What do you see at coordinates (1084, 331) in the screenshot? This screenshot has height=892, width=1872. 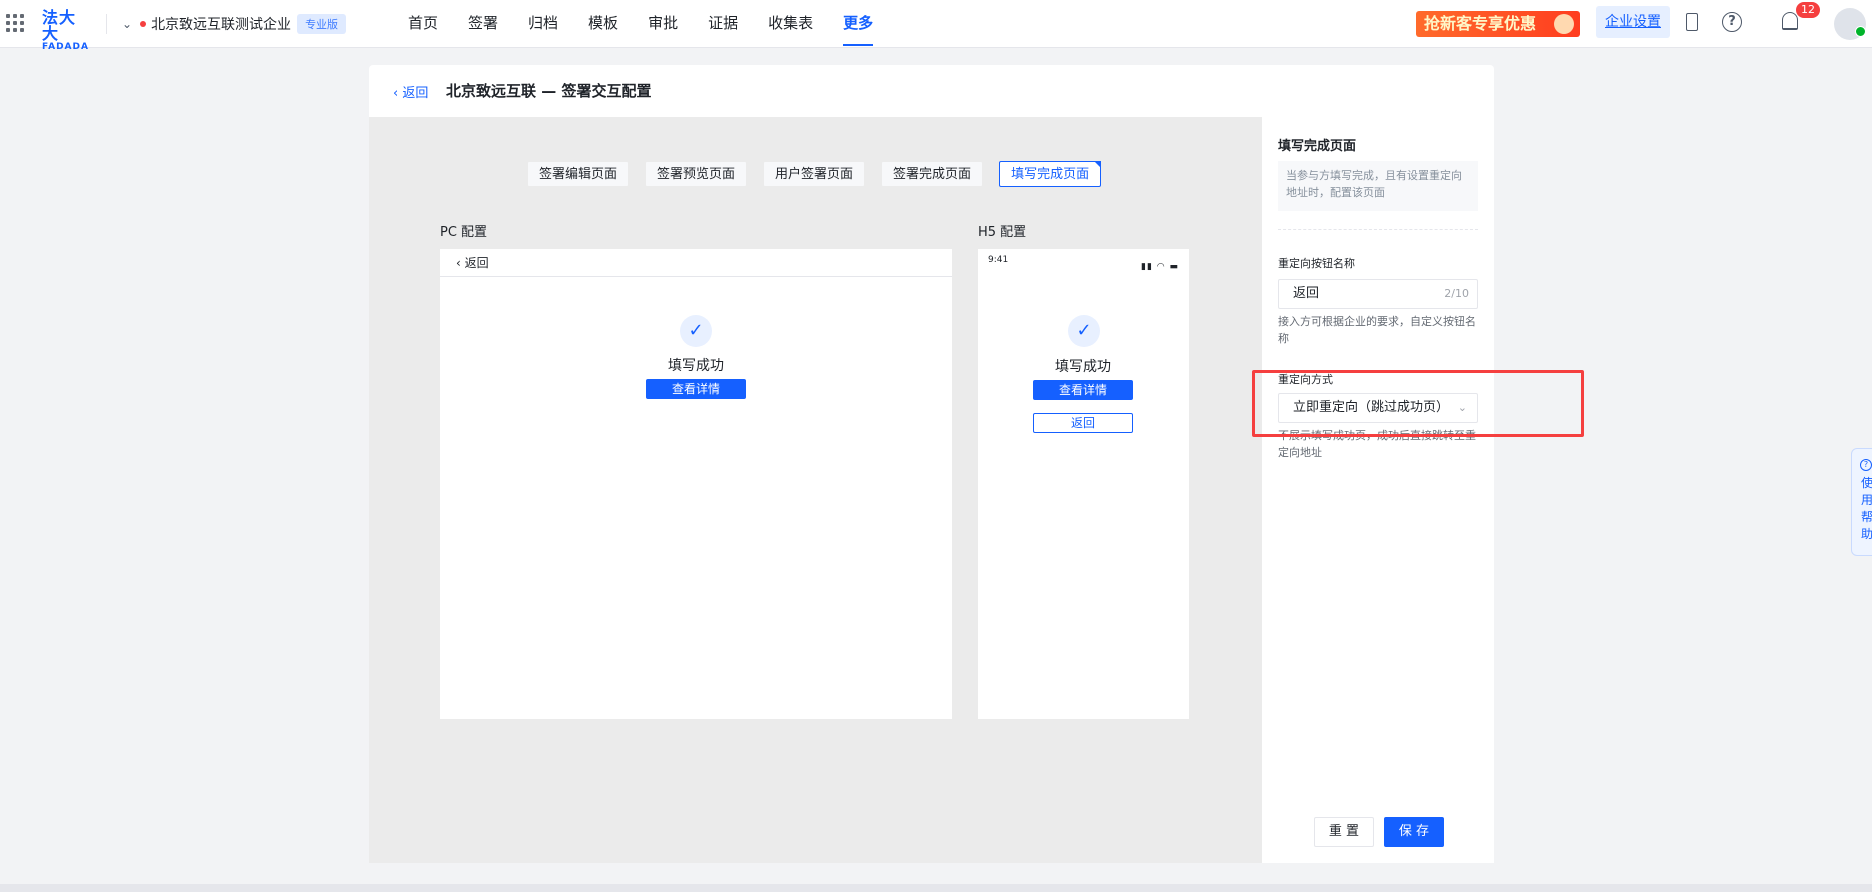 I see `h5-check-icon: ✓` at bounding box center [1084, 331].